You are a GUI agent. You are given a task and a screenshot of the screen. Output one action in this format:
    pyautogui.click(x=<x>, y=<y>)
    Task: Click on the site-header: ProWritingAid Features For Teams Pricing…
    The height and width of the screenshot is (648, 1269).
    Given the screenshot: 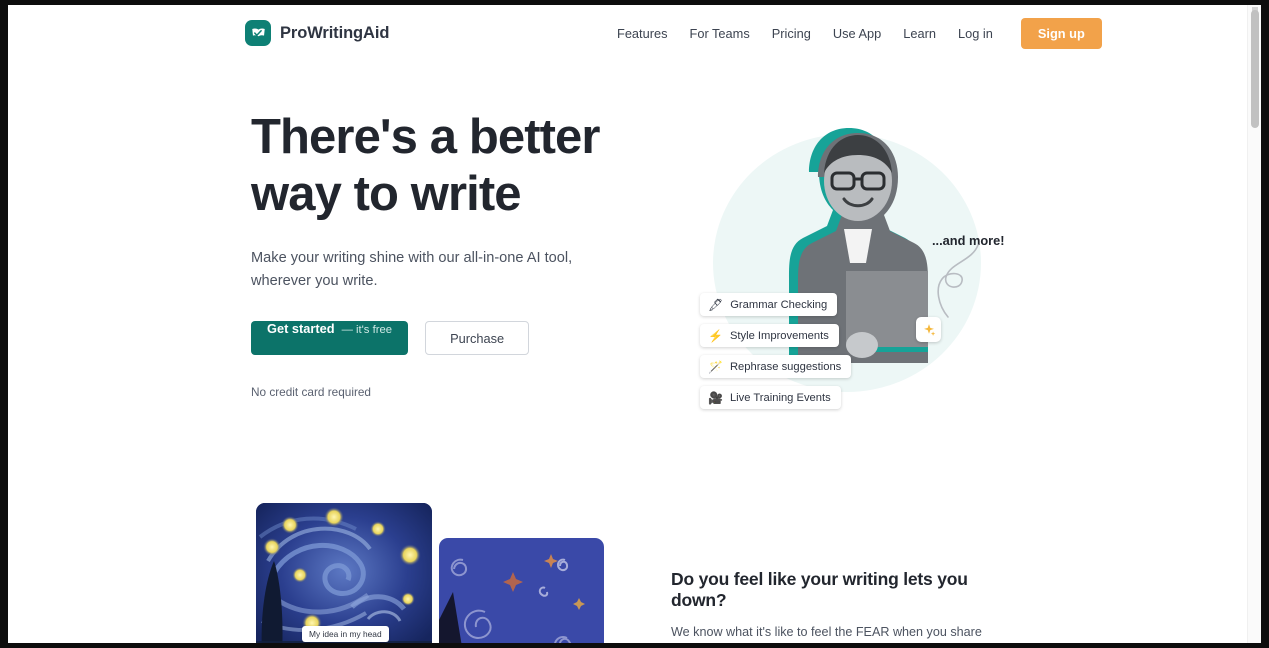 What is the action you would take?
    pyautogui.click(x=627, y=33)
    